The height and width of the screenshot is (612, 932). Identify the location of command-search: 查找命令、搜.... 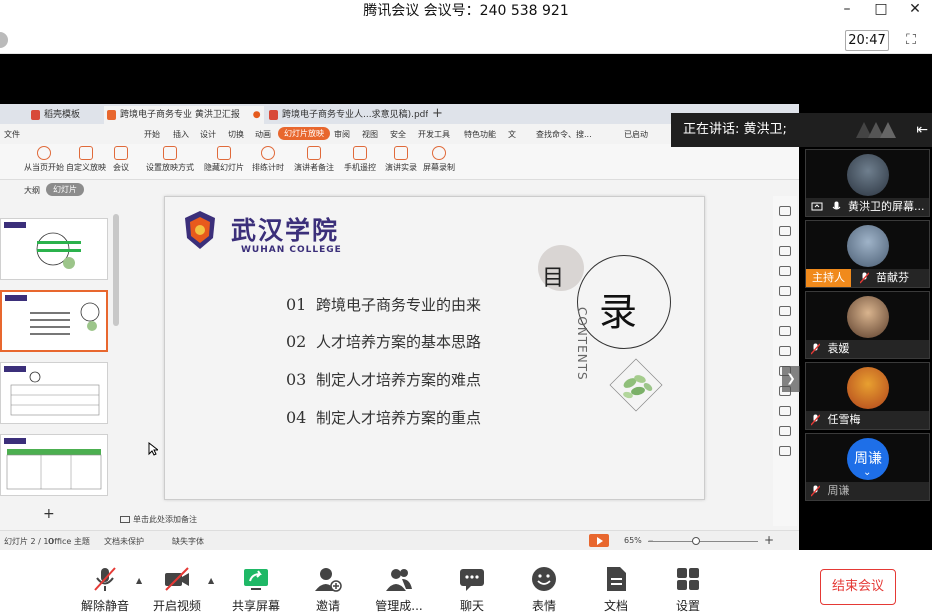
(564, 134).